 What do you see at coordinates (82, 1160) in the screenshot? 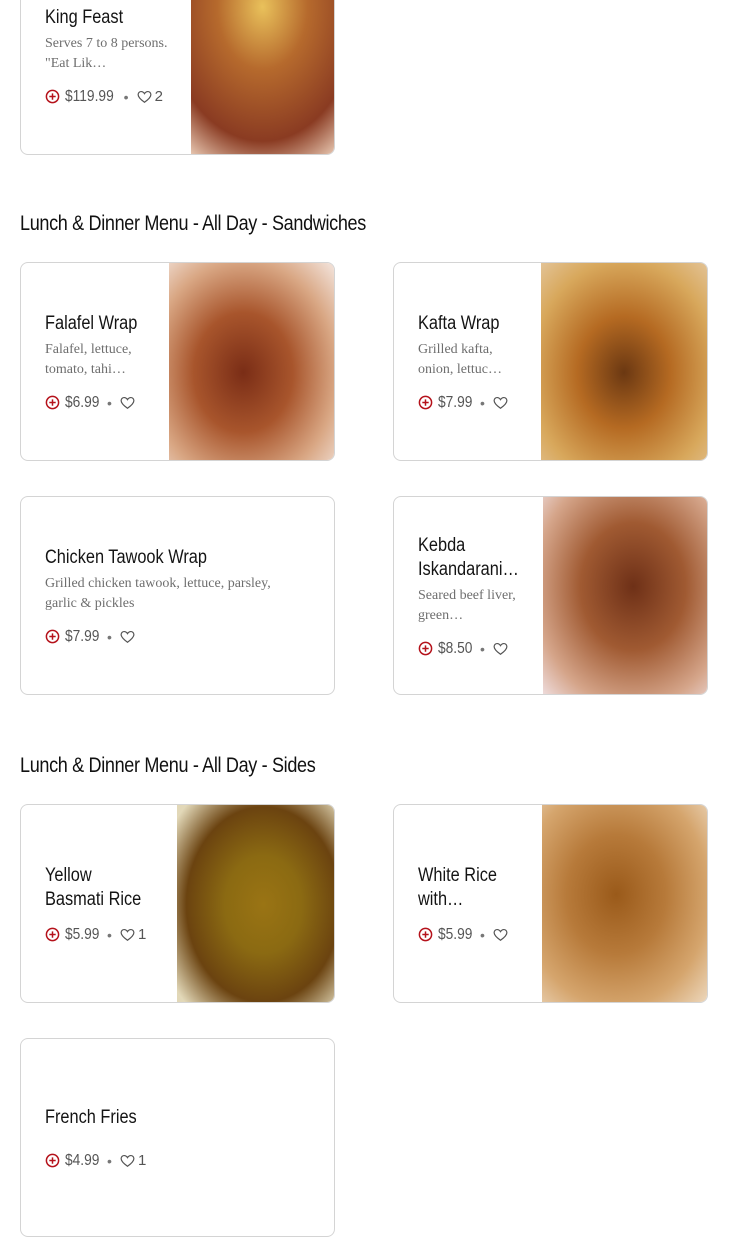
I see `item-price: $4.99` at bounding box center [82, 1160].